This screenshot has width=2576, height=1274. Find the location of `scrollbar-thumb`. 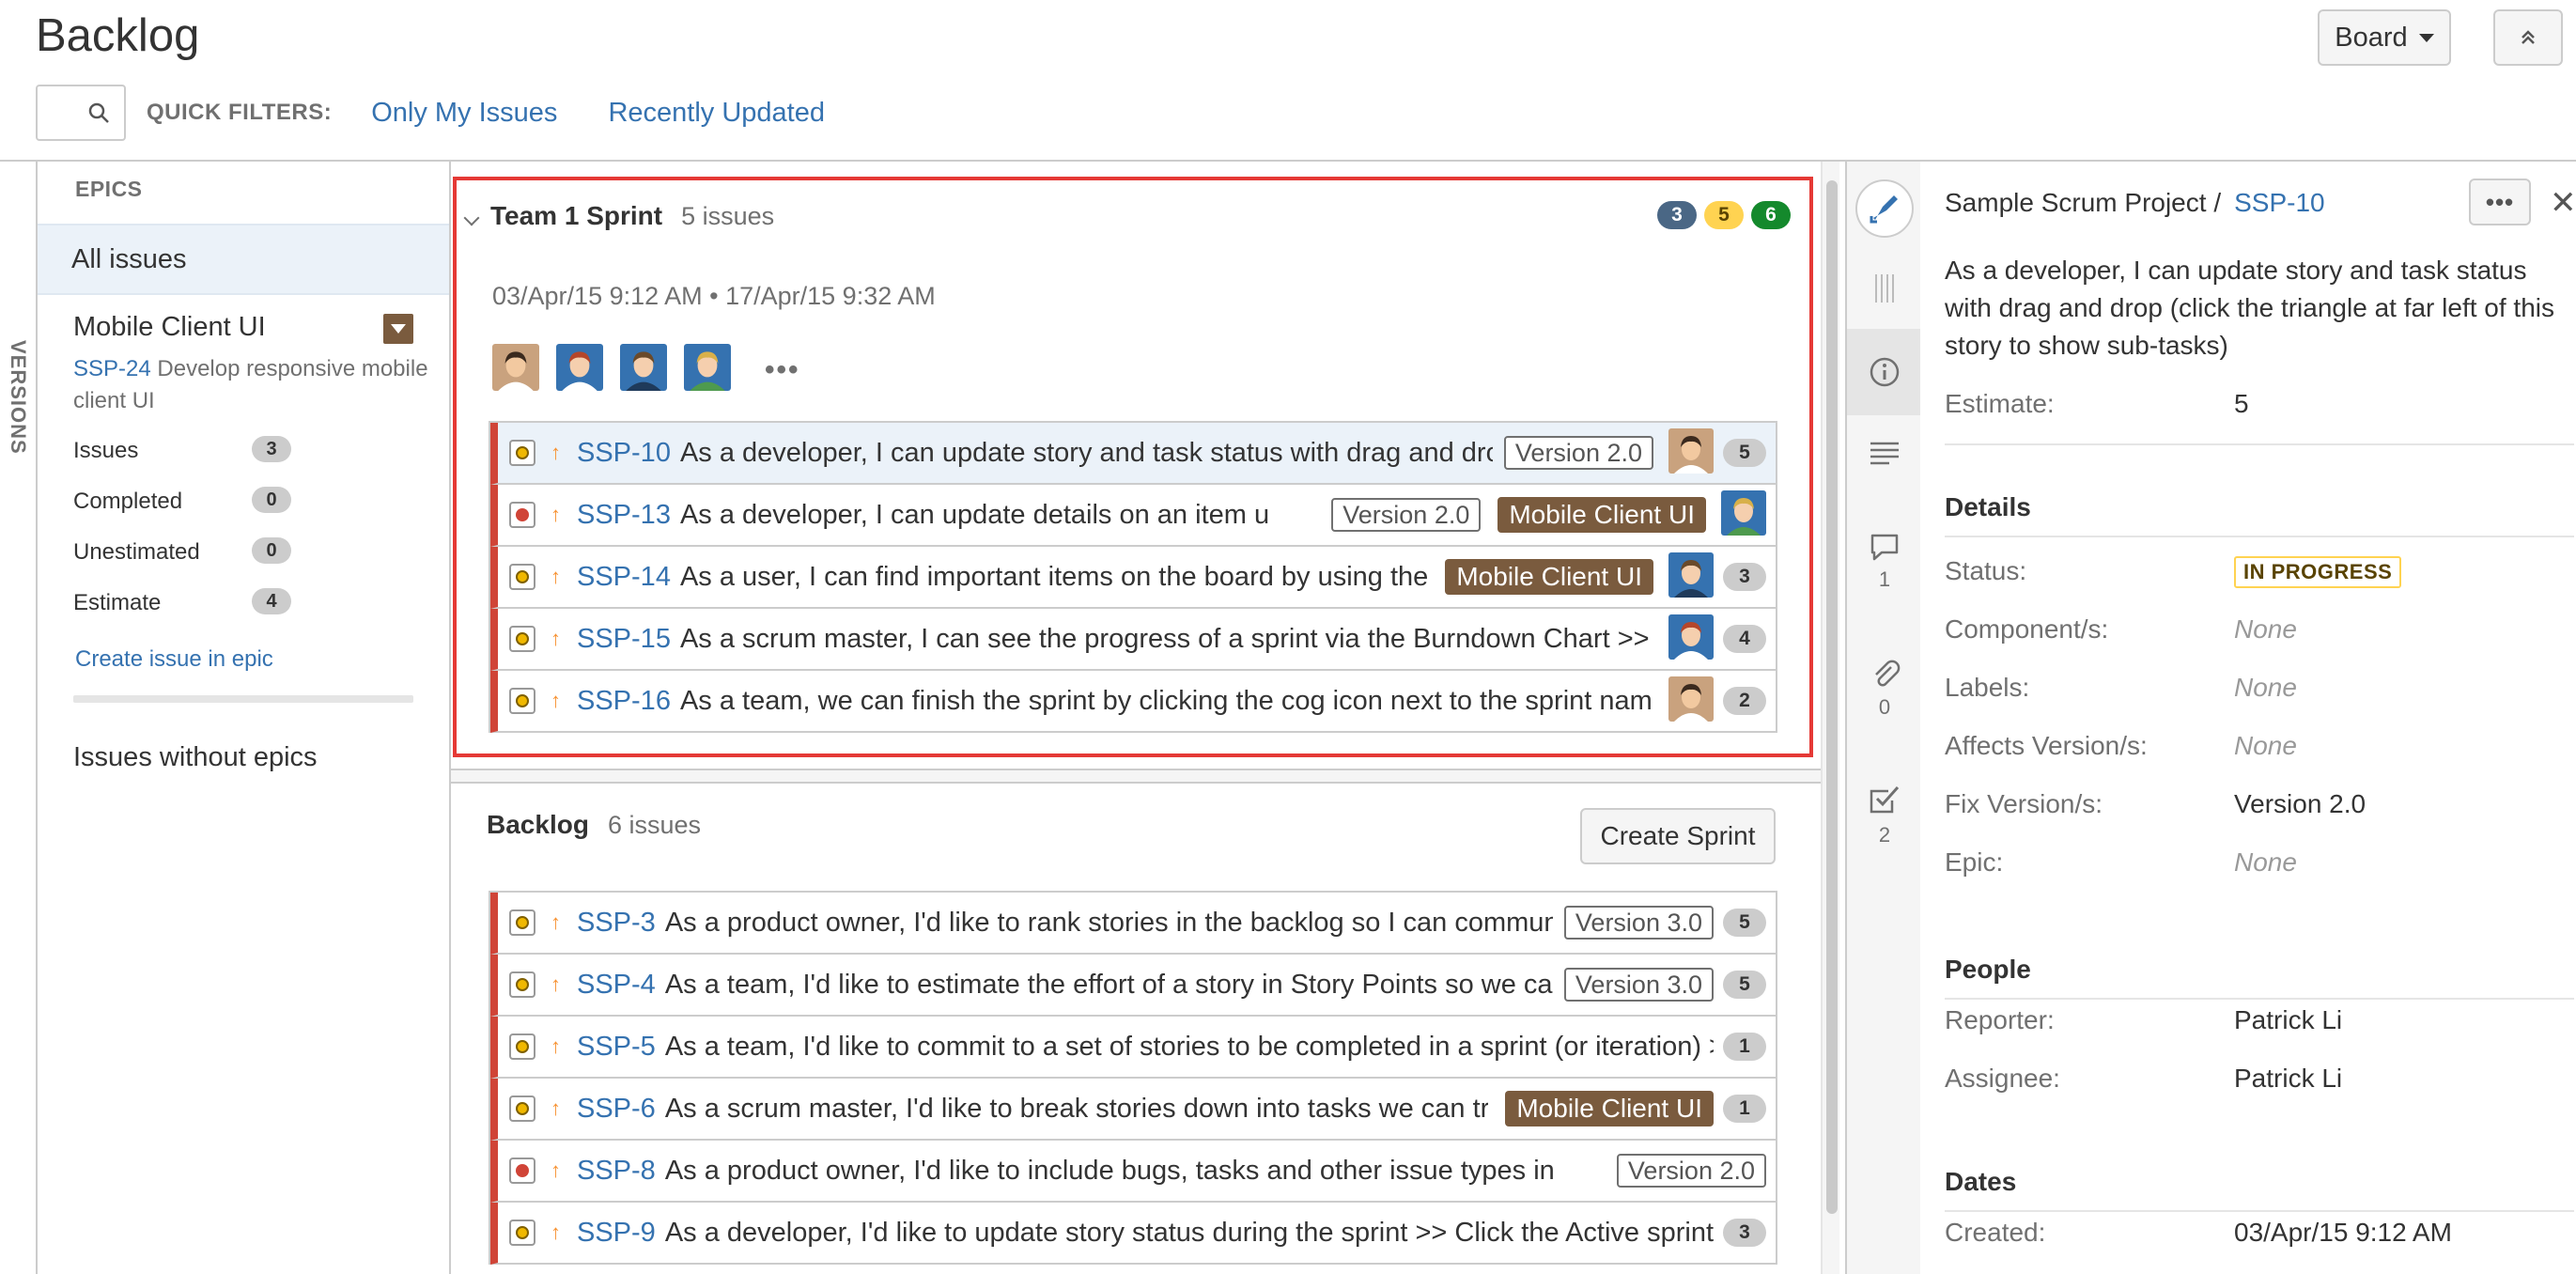

scrollbar-thumb is located at coordinates (1832, 697).